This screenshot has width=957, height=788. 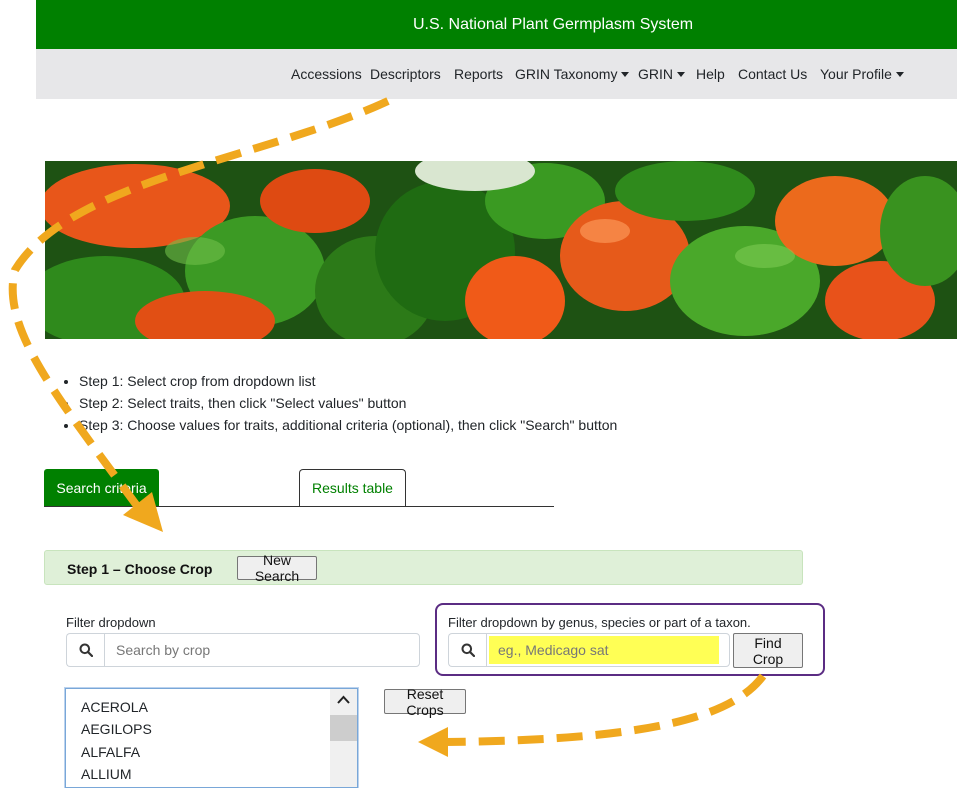 I want to click on instruction-step-1: Step 1: Select crop from dropdown list, so click(x=348, y=381).